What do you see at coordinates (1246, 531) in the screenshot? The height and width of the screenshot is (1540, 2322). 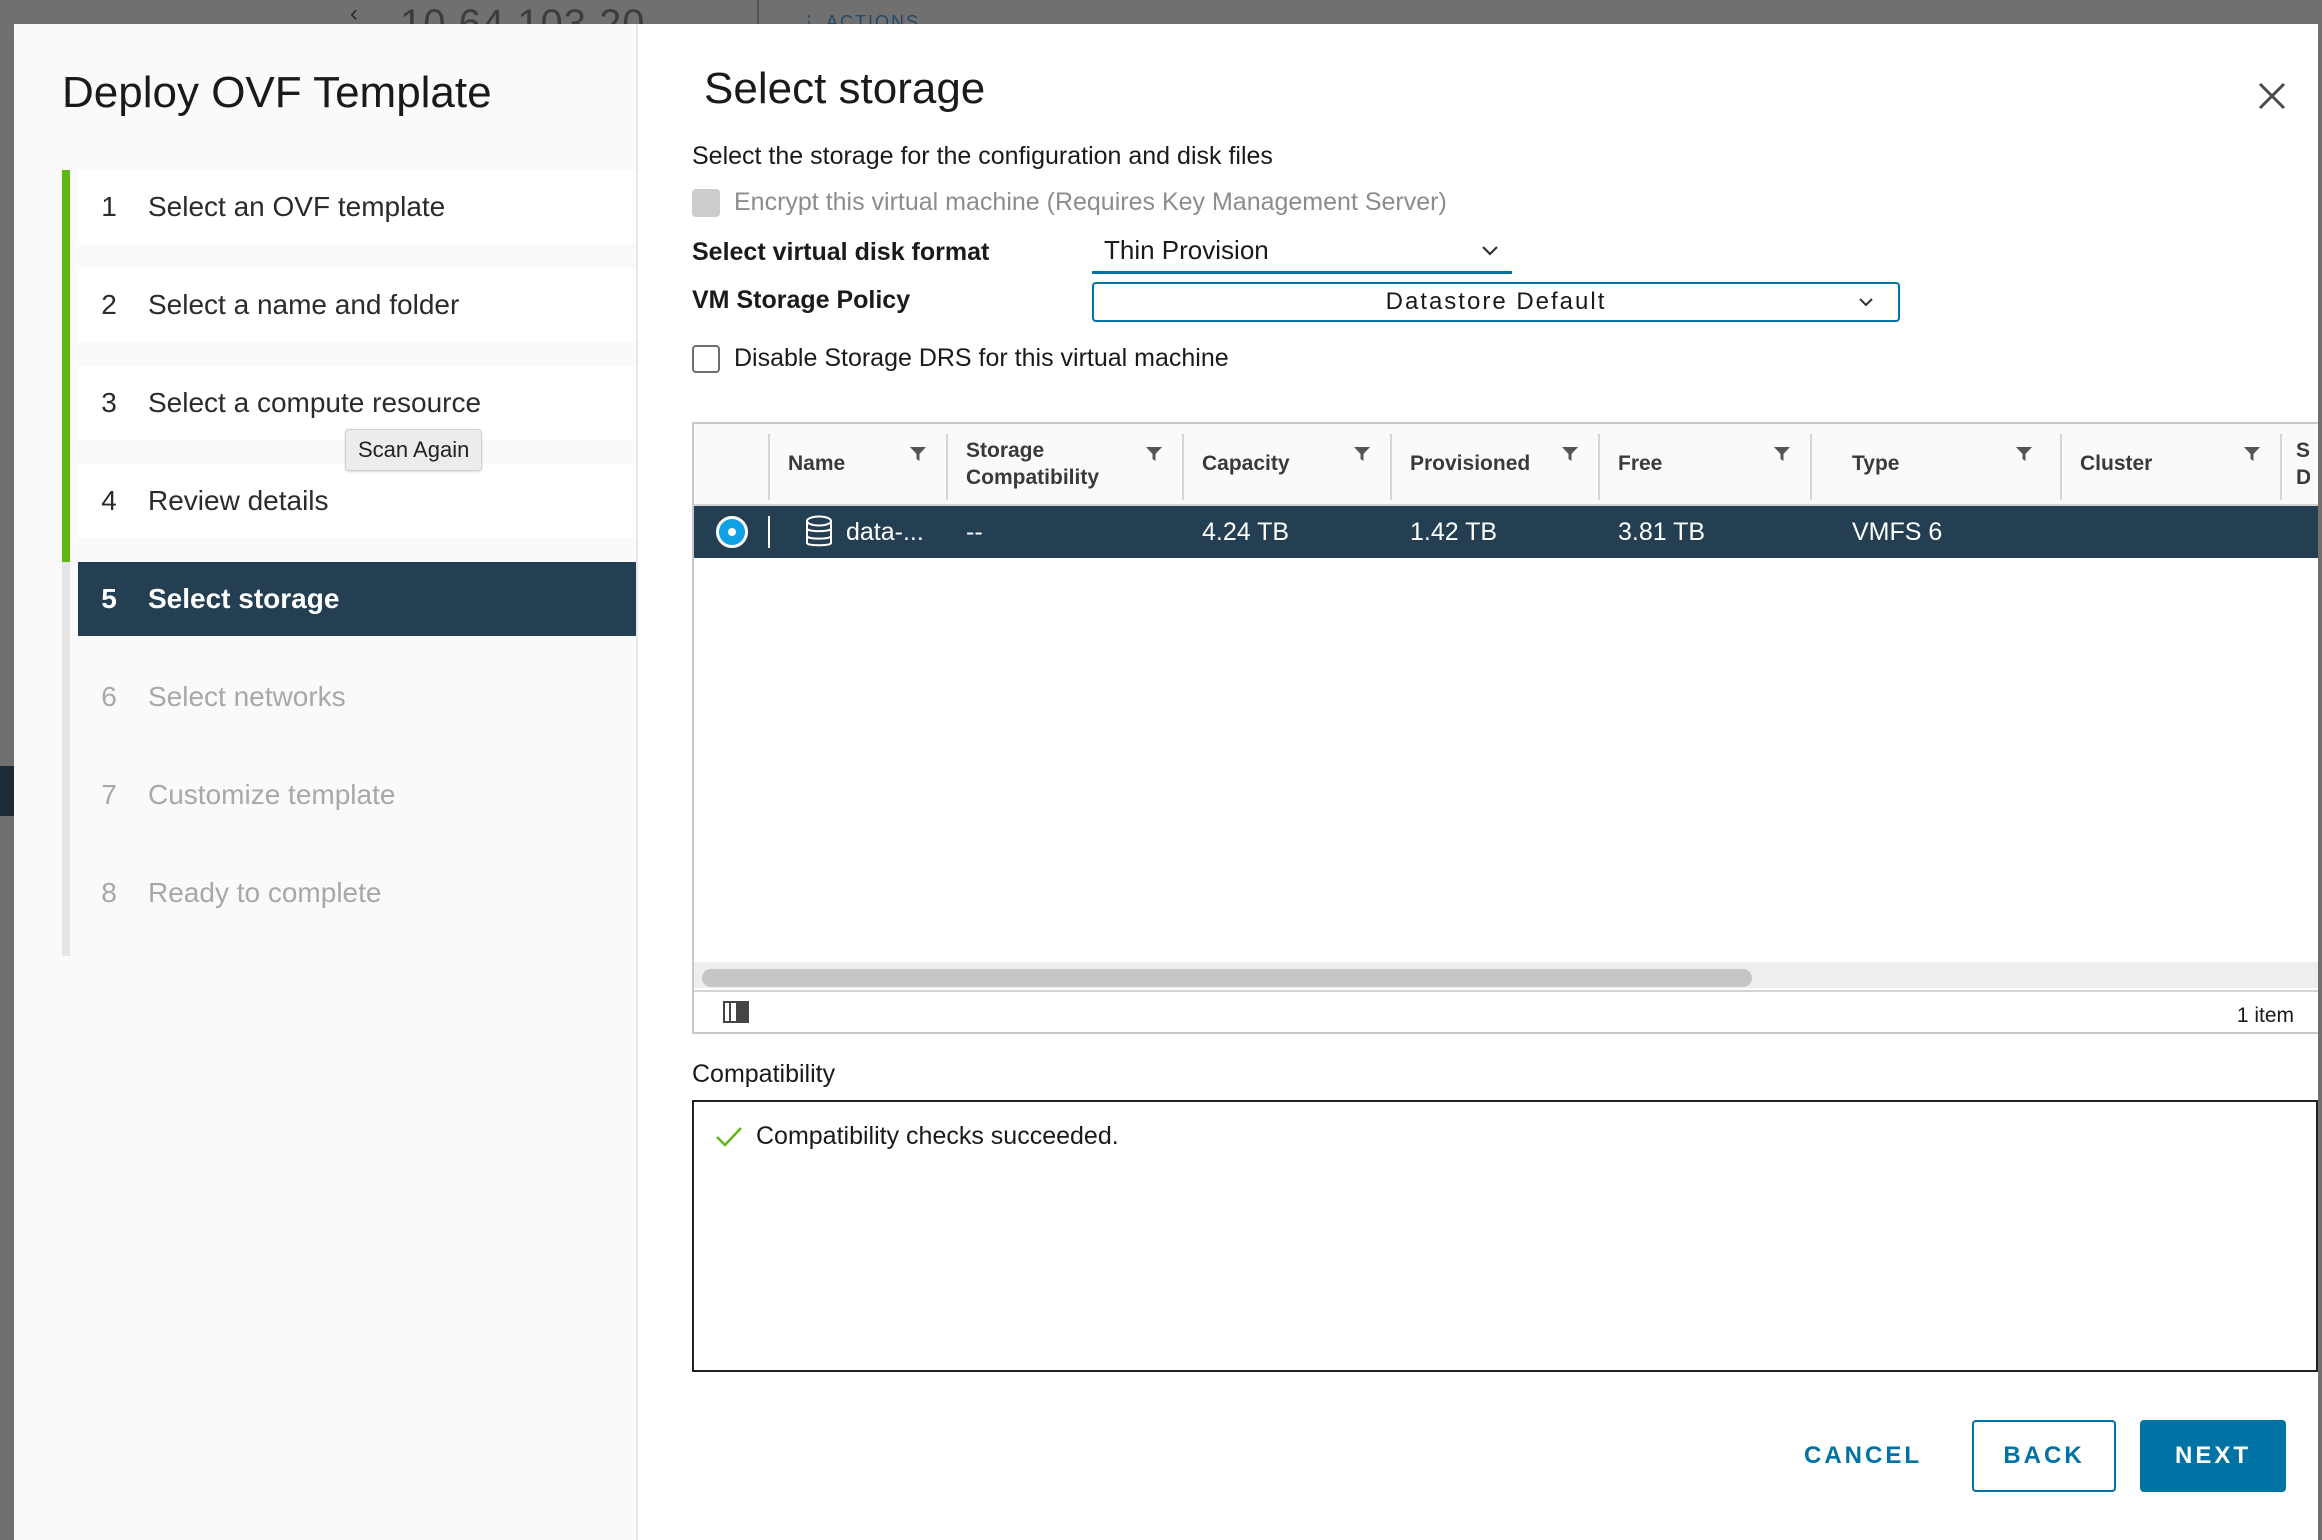 I see `cell-capacity: 4.24 TB` at bounding box center [1246, 531].